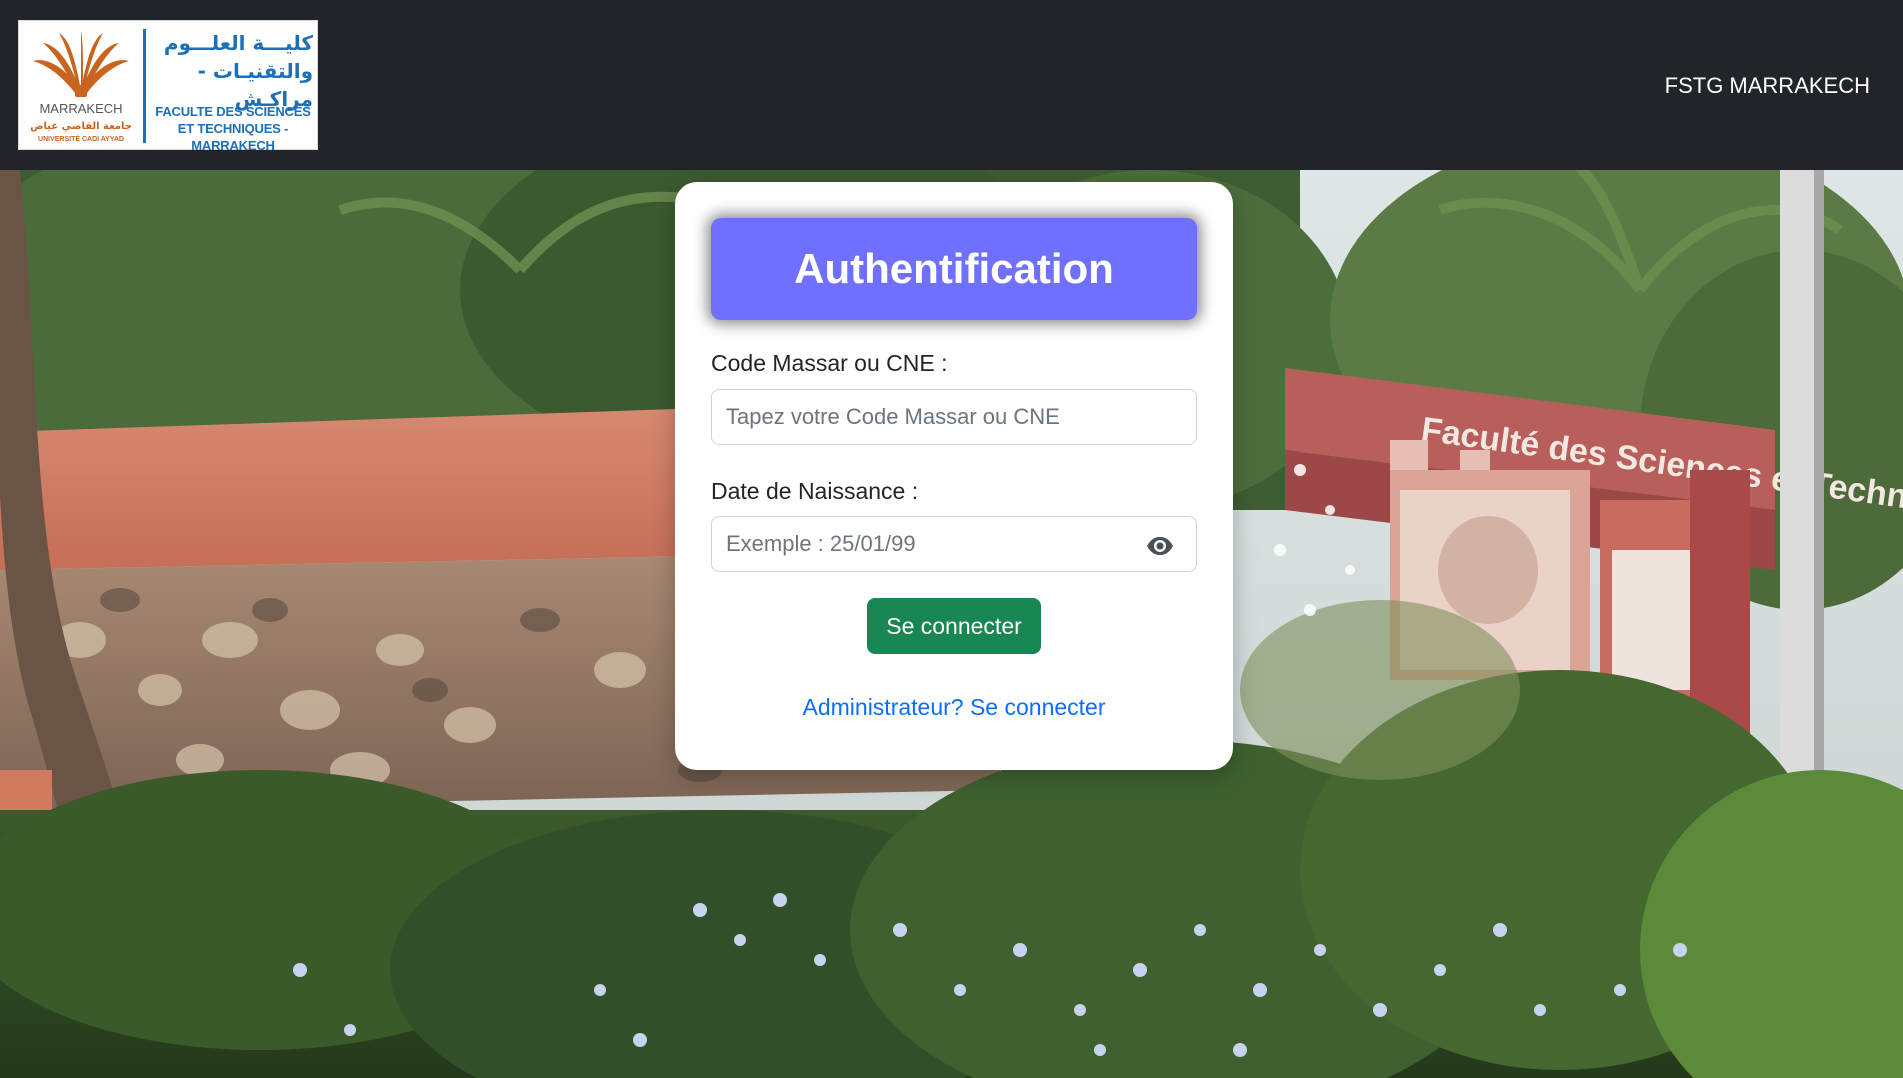 This screenshot has height=1078, width=1903. I want to click on dob-label: Date de Naissance :, so click(815, 491).